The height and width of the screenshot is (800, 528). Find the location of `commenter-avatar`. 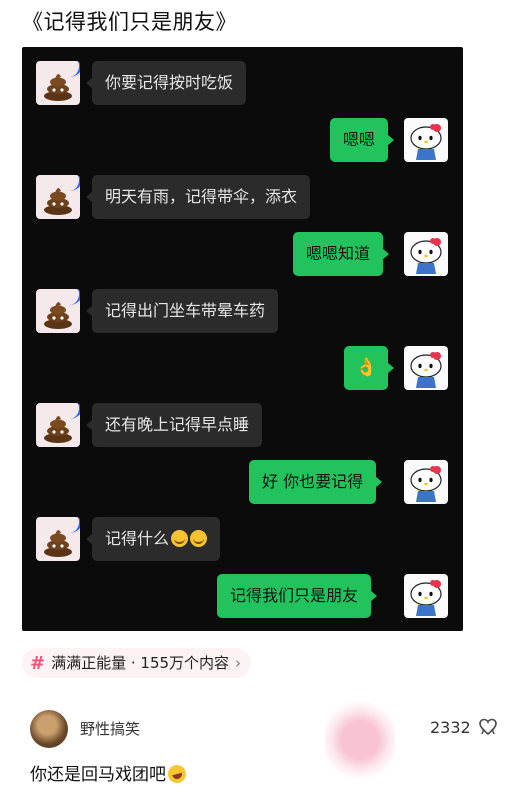

commenter-avatar is located at coordinates (49, 729).